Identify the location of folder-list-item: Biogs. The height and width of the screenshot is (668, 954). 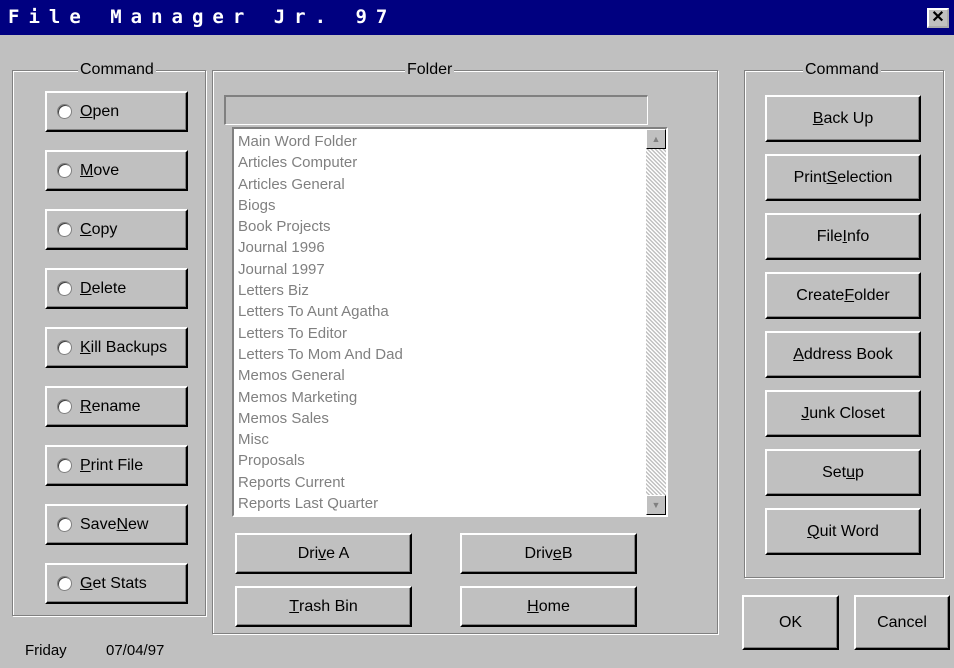
(320, 205).